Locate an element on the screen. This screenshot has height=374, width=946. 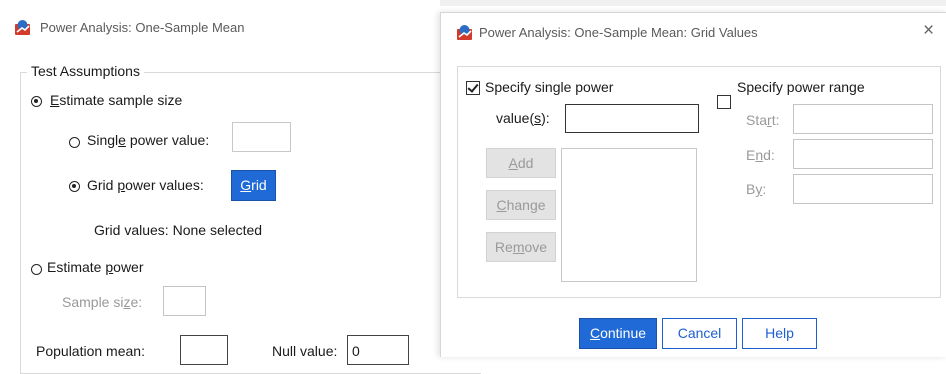
grid-power-values-radio is located at coordinates (74, 188).